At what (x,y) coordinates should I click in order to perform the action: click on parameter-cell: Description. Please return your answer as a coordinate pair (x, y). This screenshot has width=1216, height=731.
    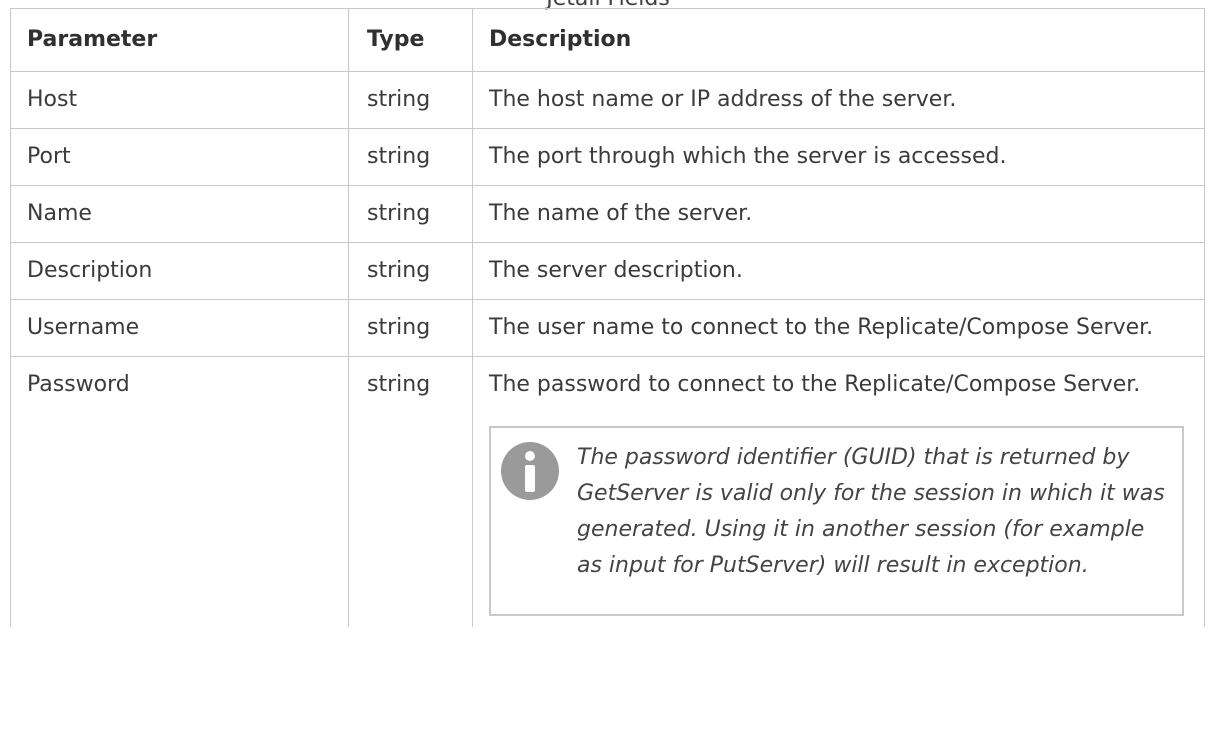
    Looking at the image, I should click on (179, 271).